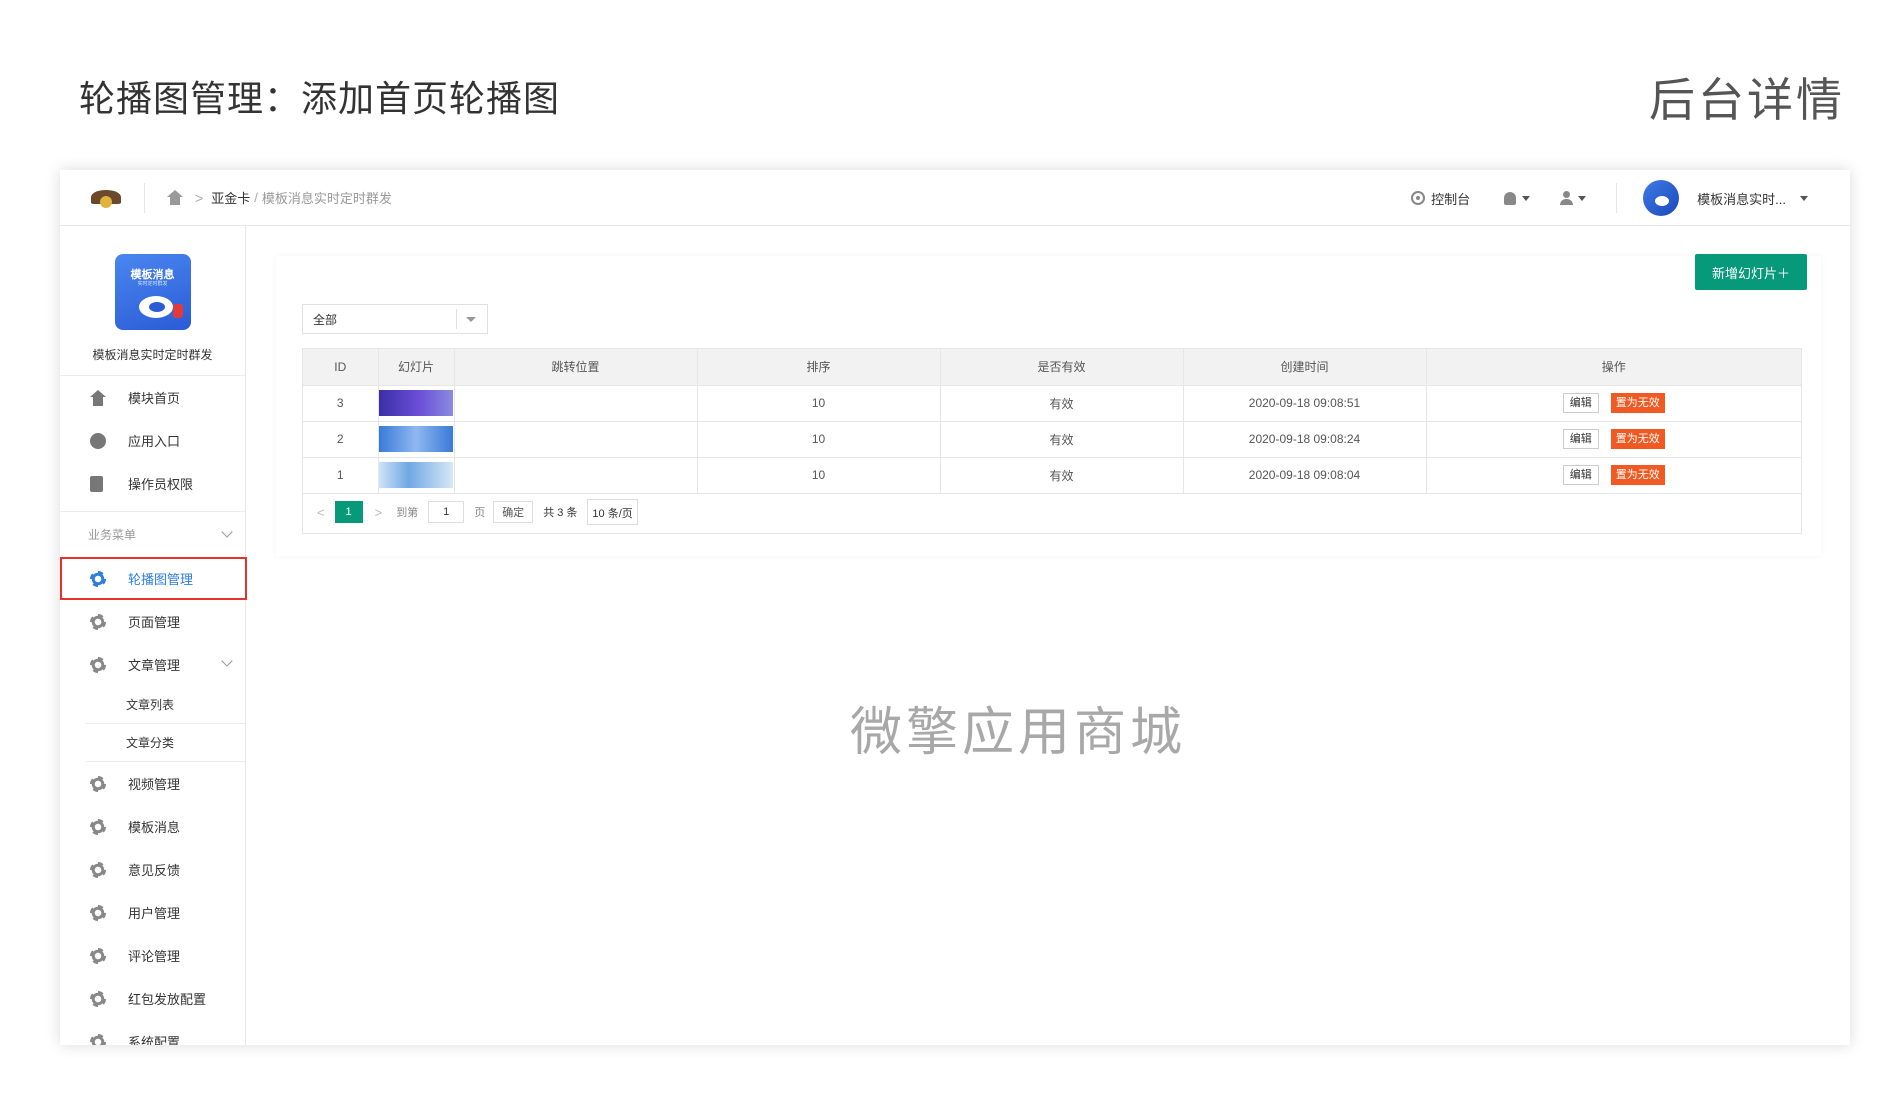  I want to click on sidebar-section-business-menu: 业务菜单, so click(152, 534).